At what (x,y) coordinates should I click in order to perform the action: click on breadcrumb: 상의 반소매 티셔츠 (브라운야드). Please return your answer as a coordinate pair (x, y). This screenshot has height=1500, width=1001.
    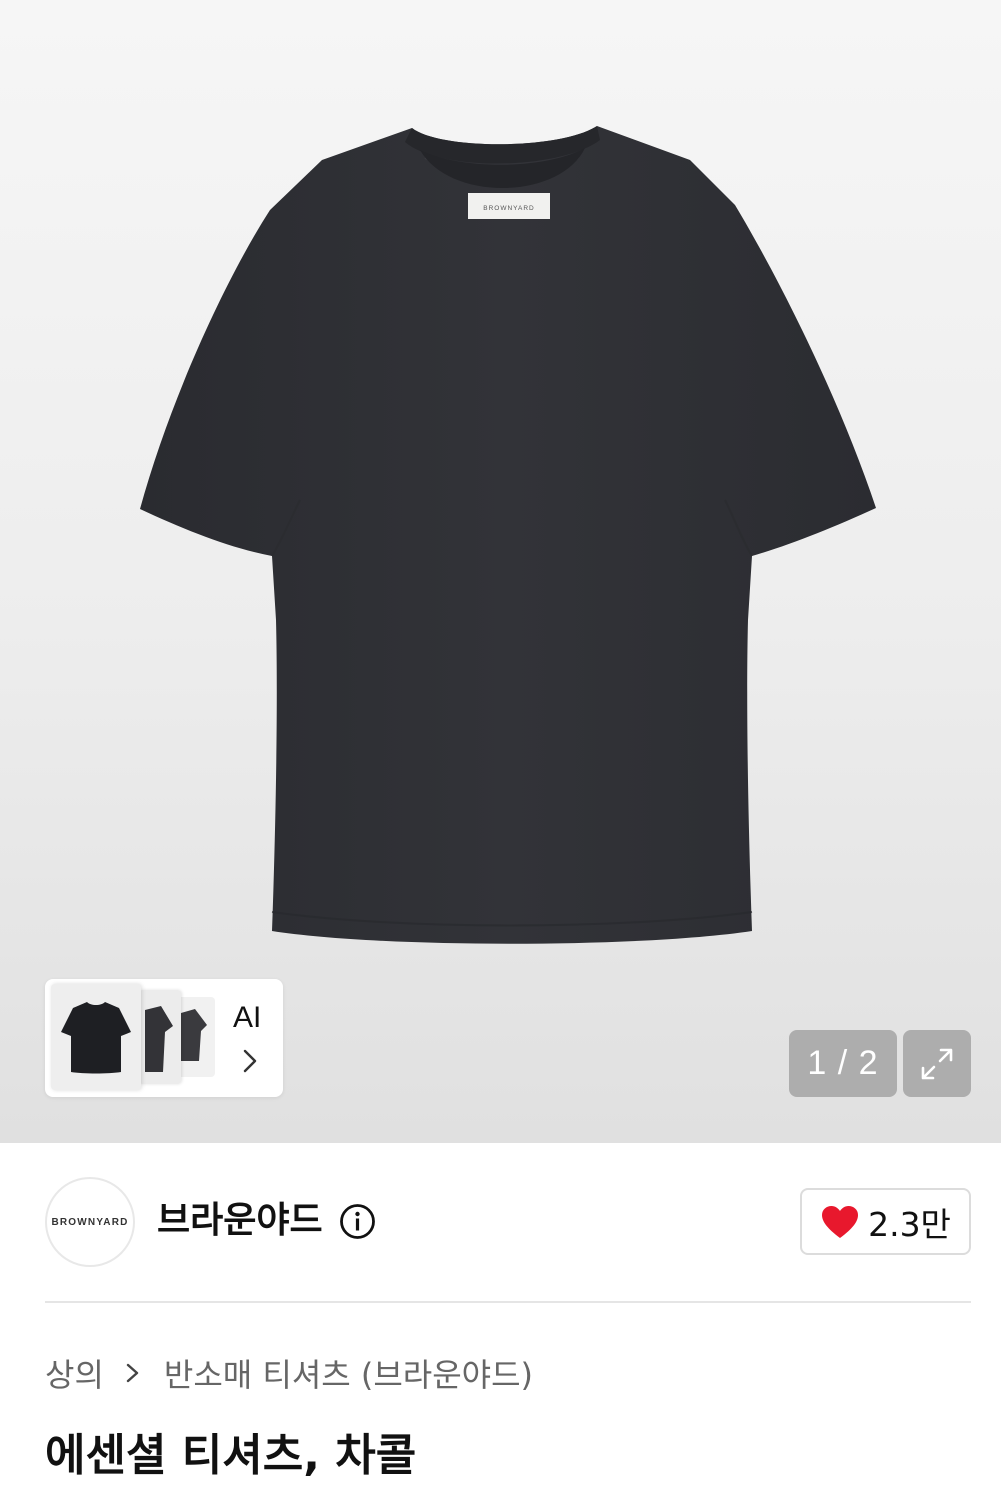
    Looking at the image, I should click on (289, 1373).